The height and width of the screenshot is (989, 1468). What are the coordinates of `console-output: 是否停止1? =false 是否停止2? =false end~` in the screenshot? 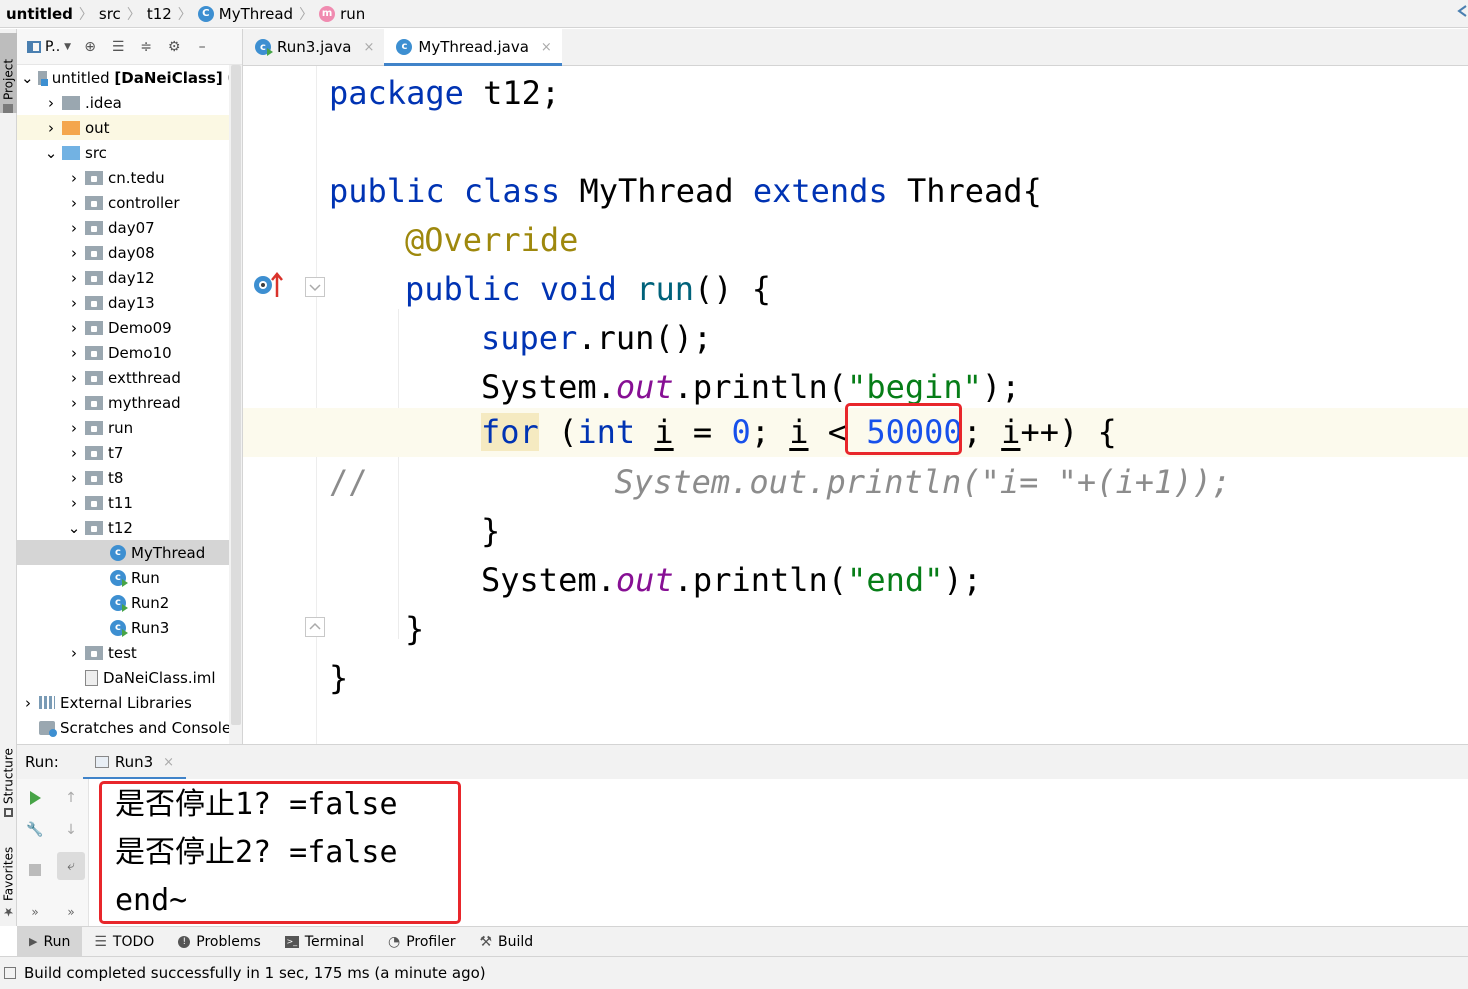 It's located at (779, 852).